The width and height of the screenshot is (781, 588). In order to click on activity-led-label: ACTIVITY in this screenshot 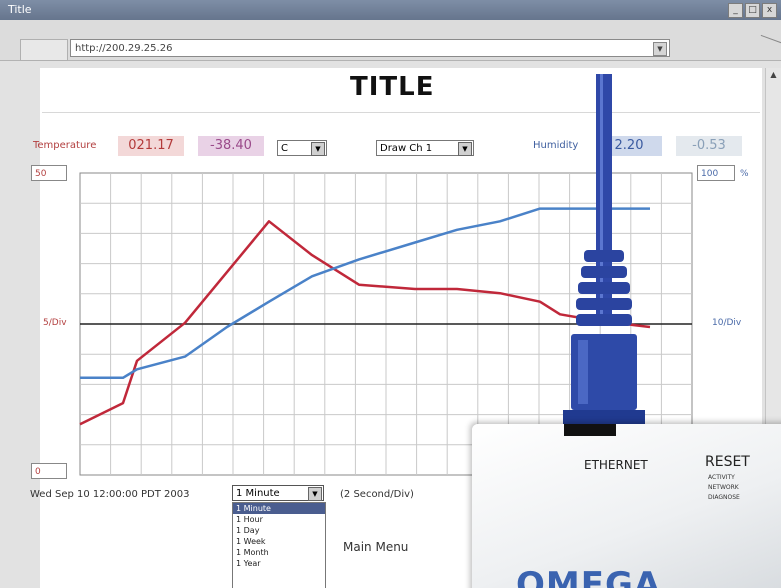, I will do `click(721, 477)`.